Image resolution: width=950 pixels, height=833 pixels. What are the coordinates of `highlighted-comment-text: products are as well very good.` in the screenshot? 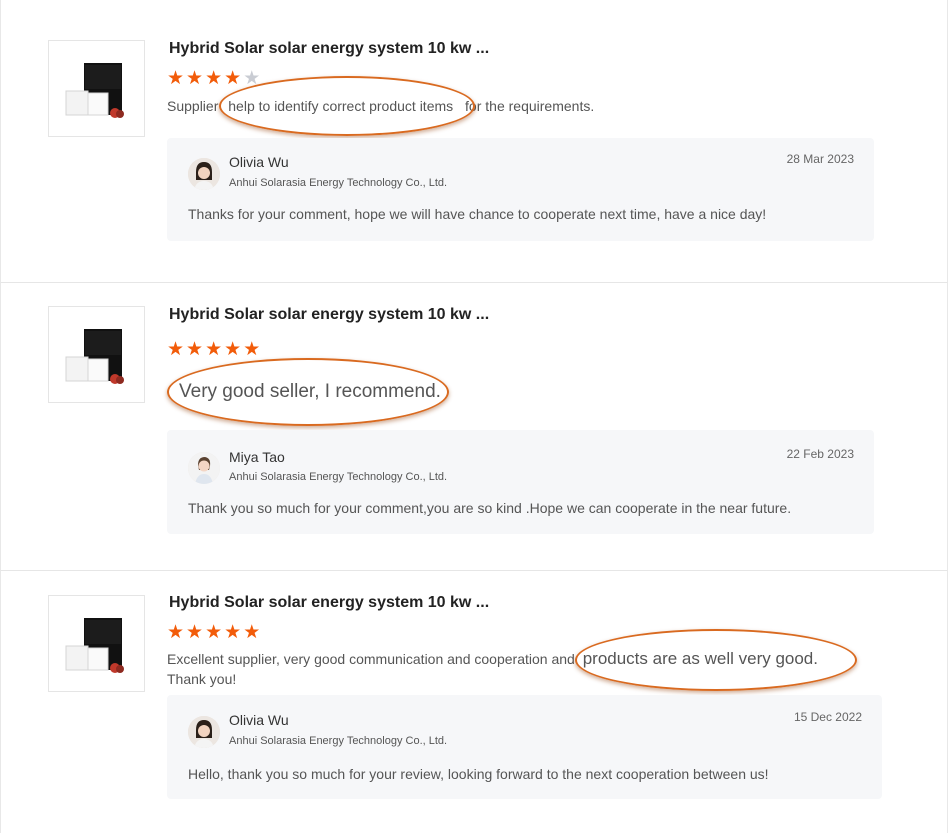 It's located at (715, 660).